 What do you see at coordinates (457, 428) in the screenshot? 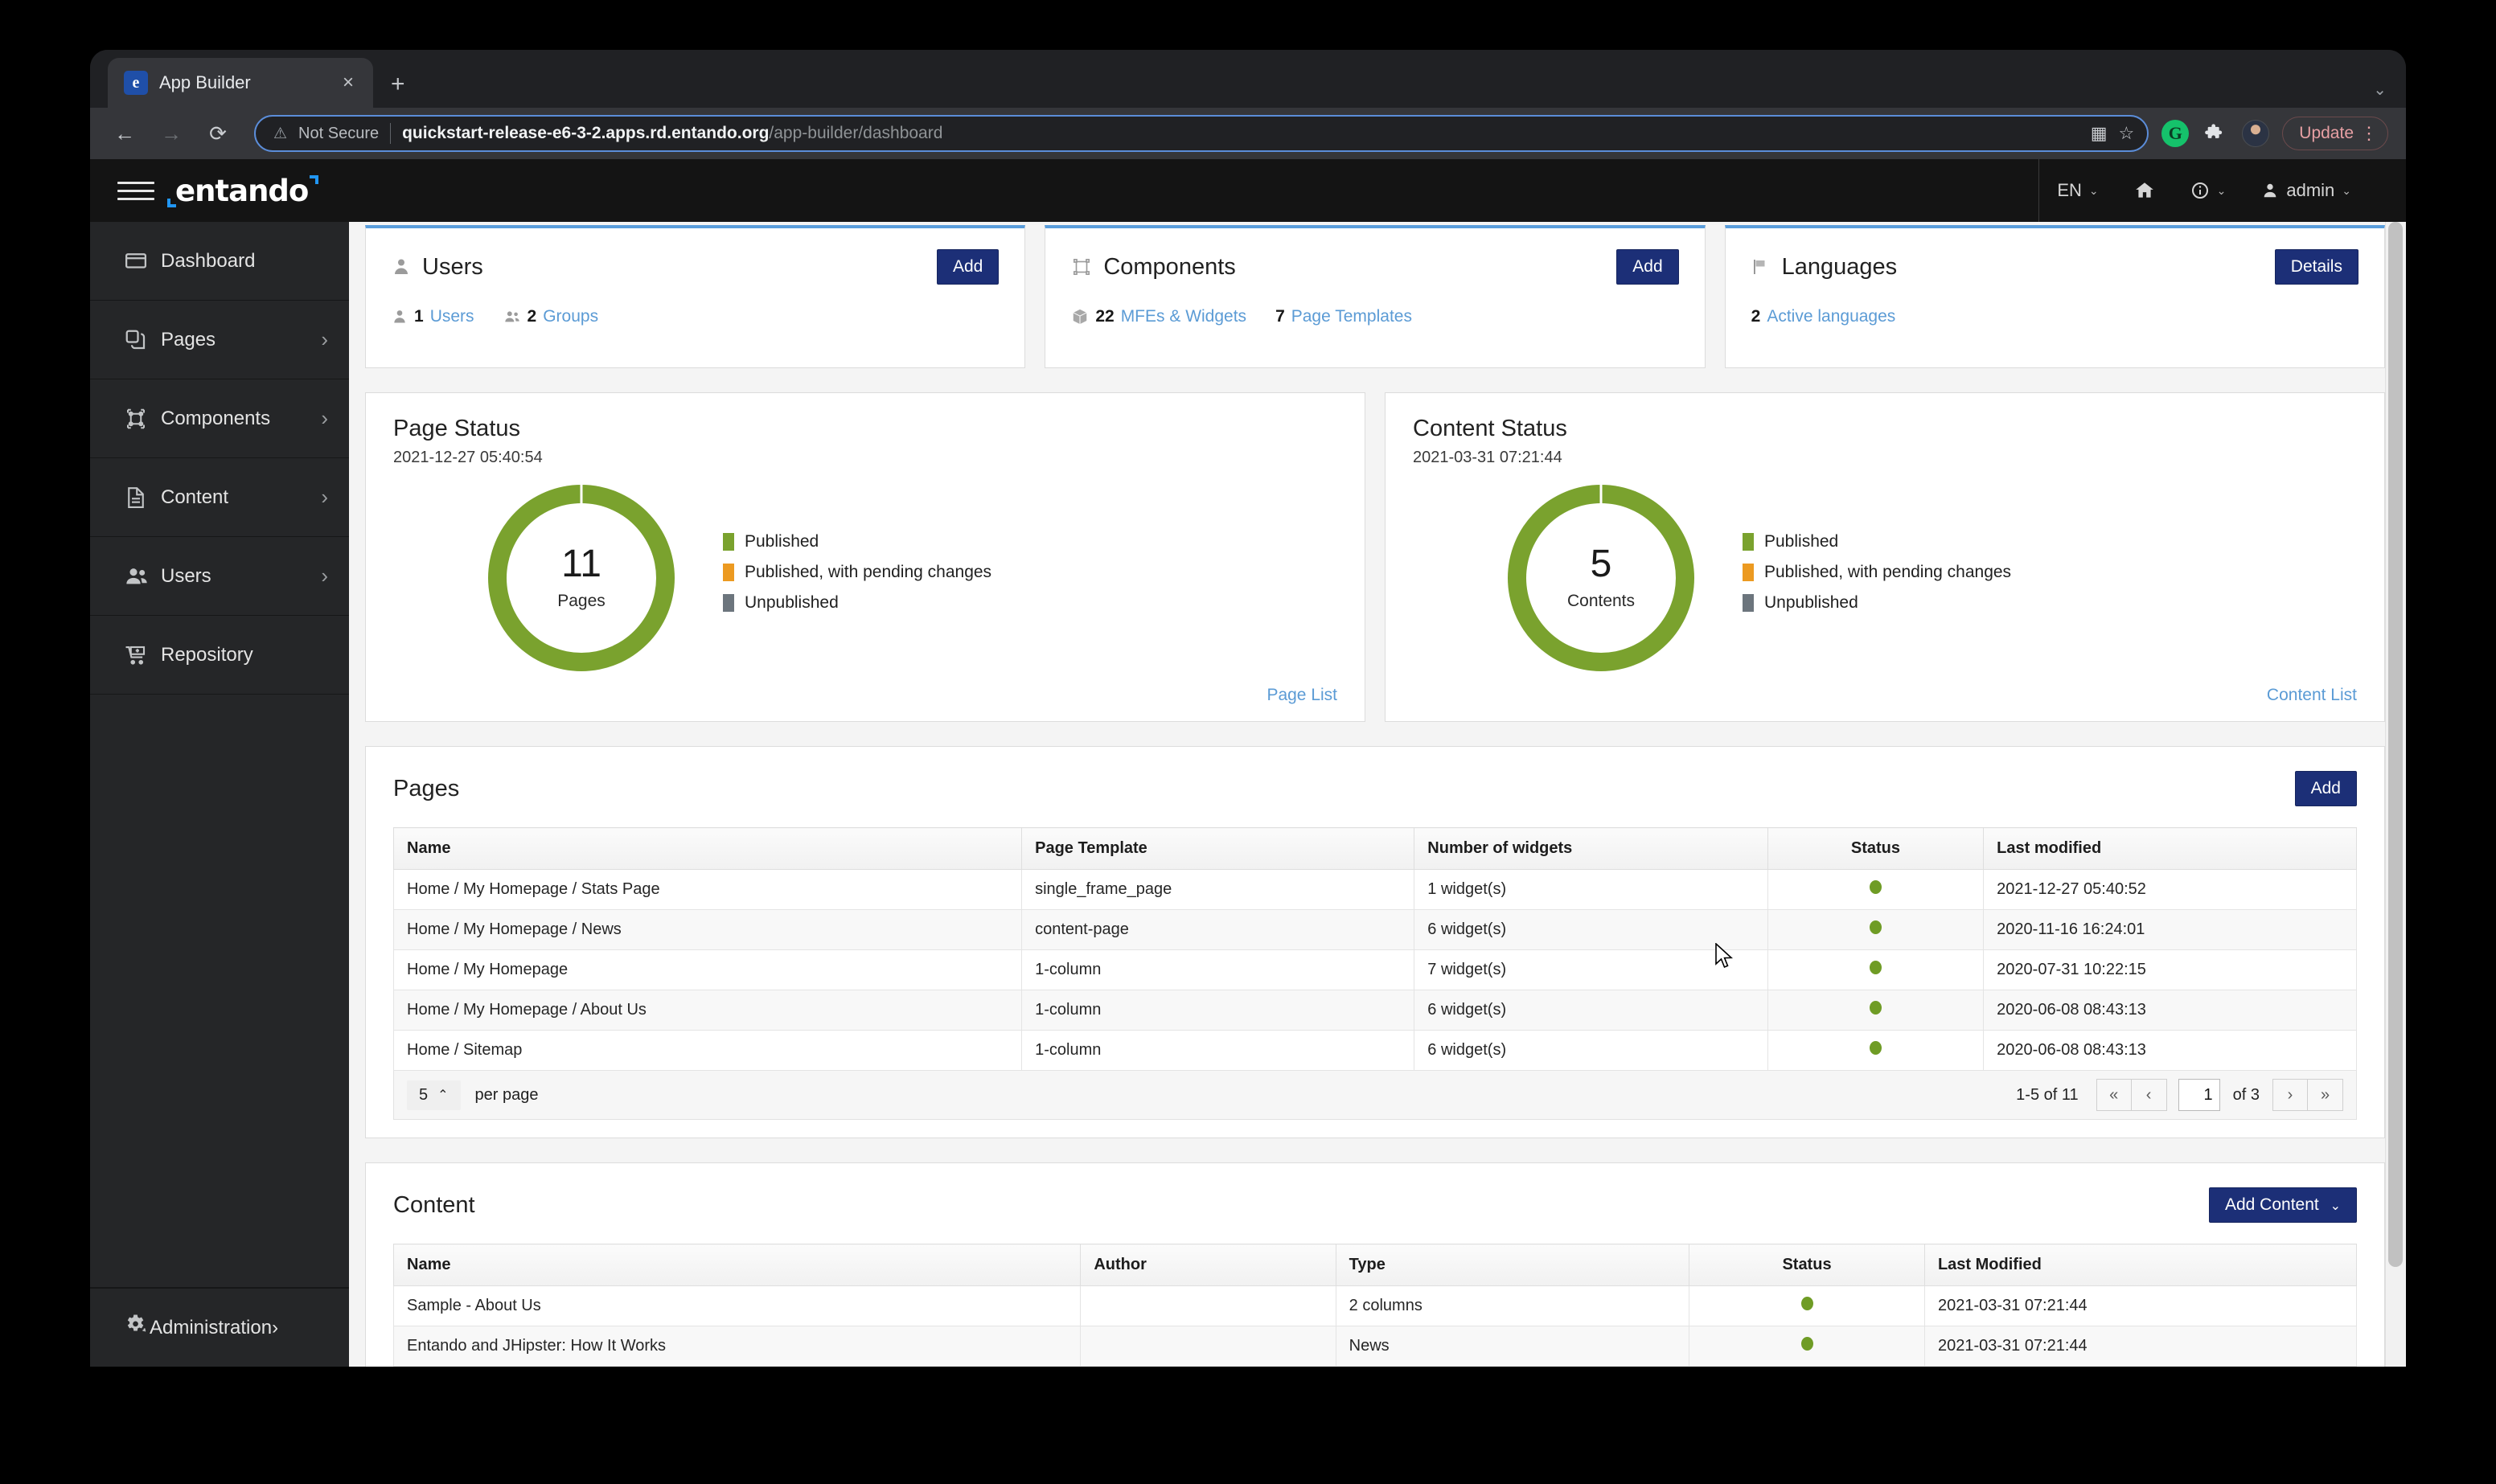
I see `page-status-title: Page Status` at bounding box center [457, 428].